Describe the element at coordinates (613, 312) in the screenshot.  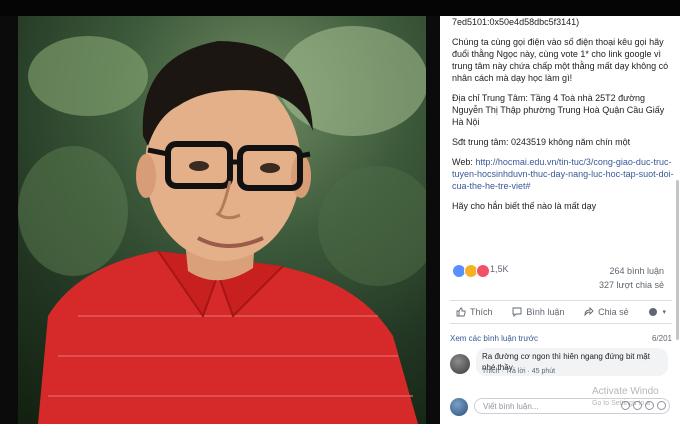
I see `share-label: Chia sẻ` at that location.